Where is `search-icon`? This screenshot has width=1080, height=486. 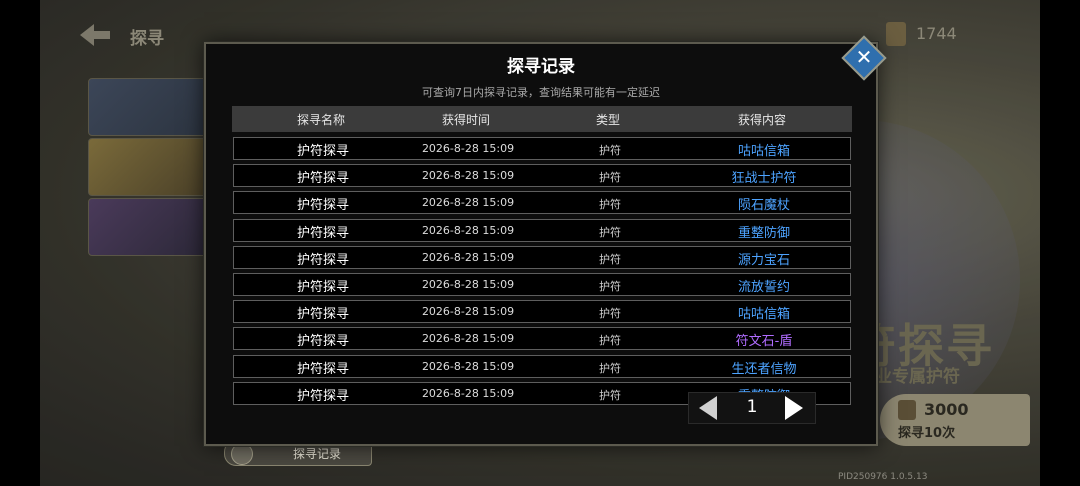
search-icon is located at coordinates (242, 454).